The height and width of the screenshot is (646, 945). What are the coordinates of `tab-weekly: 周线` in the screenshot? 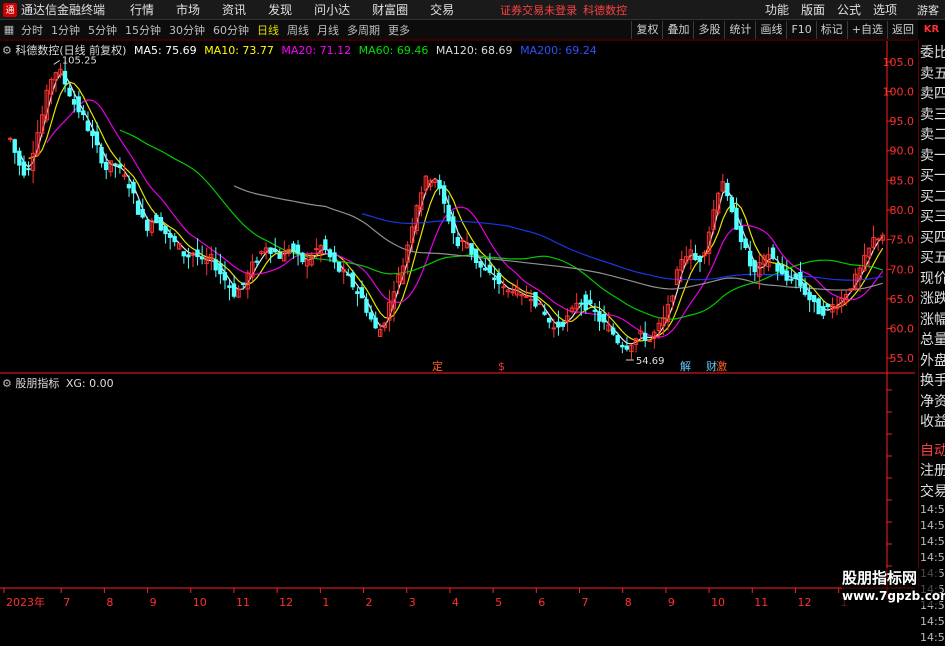 It's located at (299, 30).